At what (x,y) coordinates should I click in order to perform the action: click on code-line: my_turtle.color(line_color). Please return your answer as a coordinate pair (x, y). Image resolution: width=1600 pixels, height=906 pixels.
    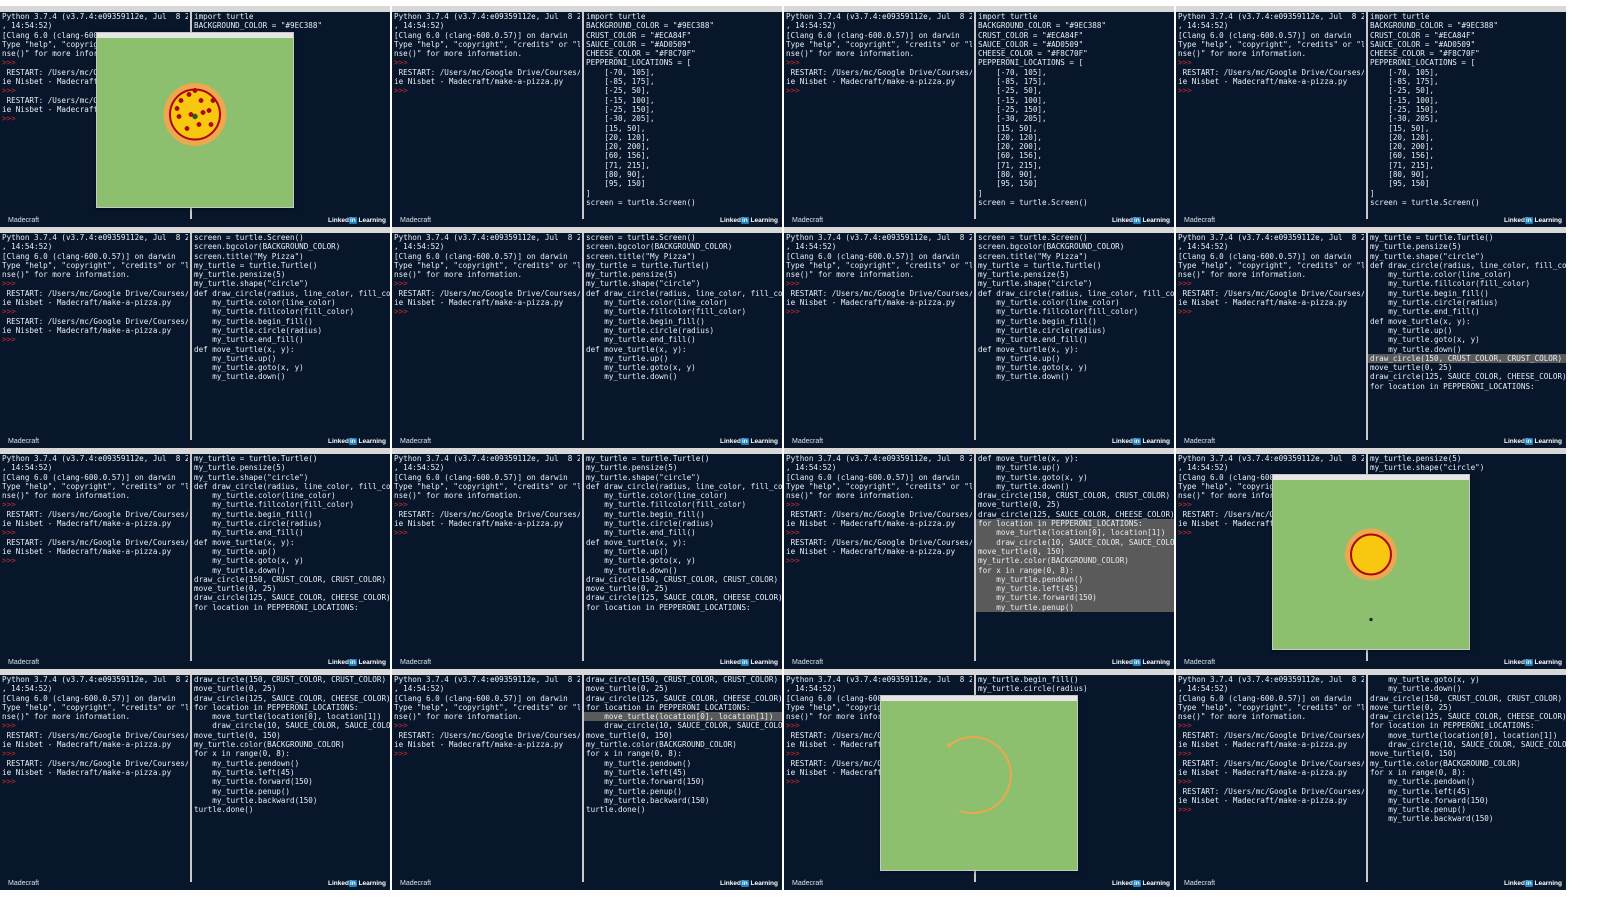
    Looking at the image, I should click on (1441, 275).